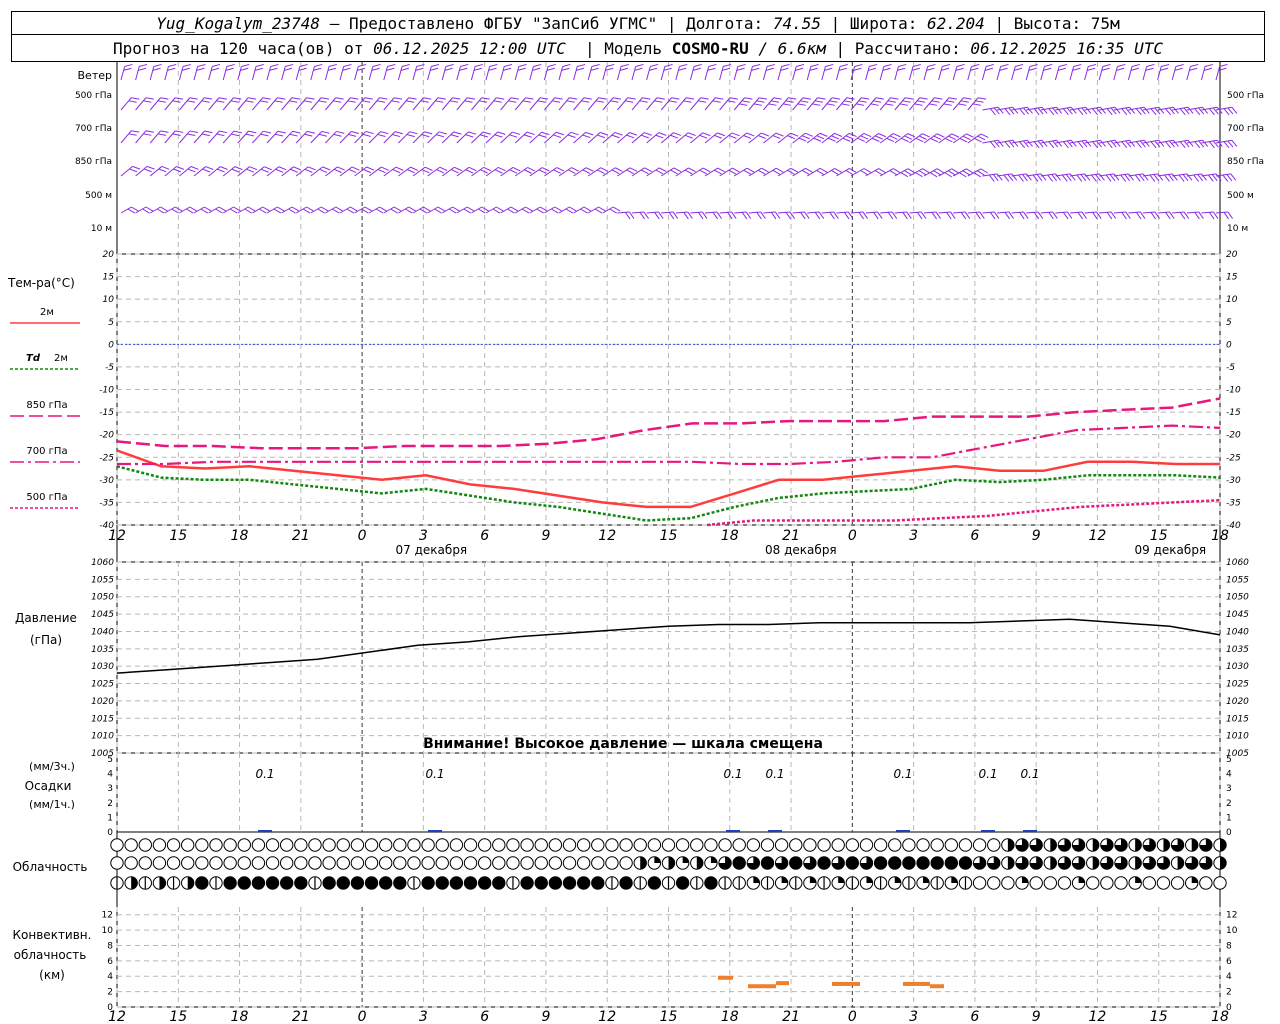  Describe the element at coordinates (110, 977) in the screenshot. I see `y-tick-label: 4` at that location.